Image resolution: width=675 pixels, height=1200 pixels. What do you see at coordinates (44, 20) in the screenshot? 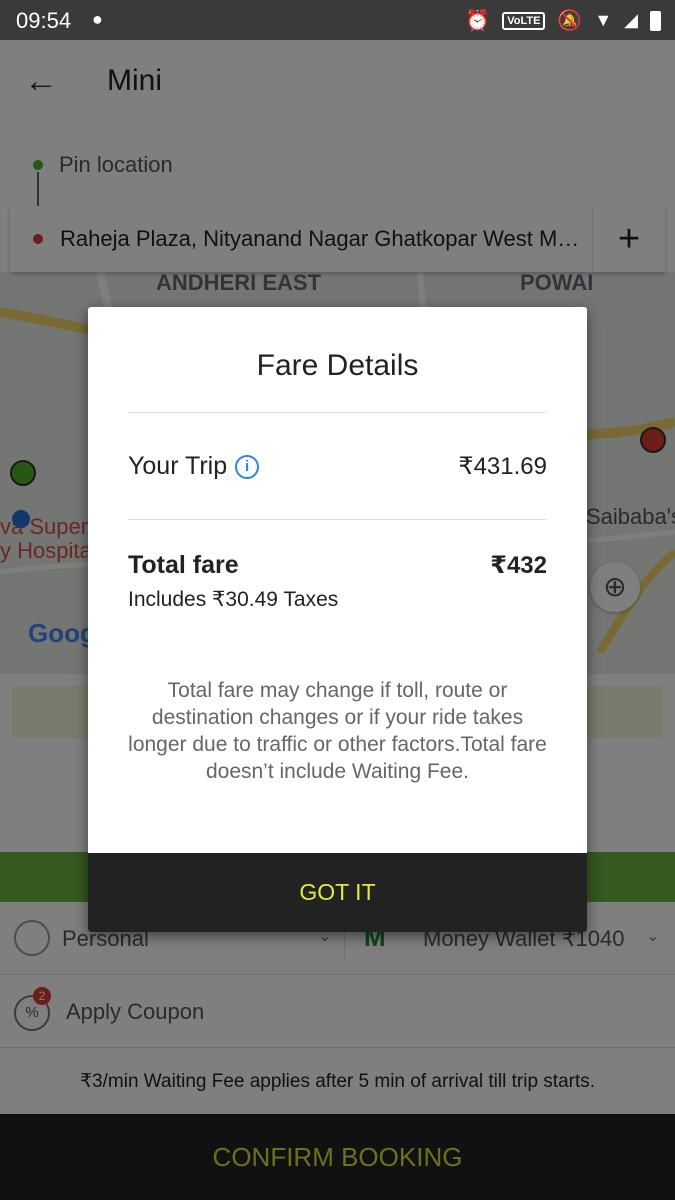
I see `status-time: 09:54` at bounding box center [44, 20].